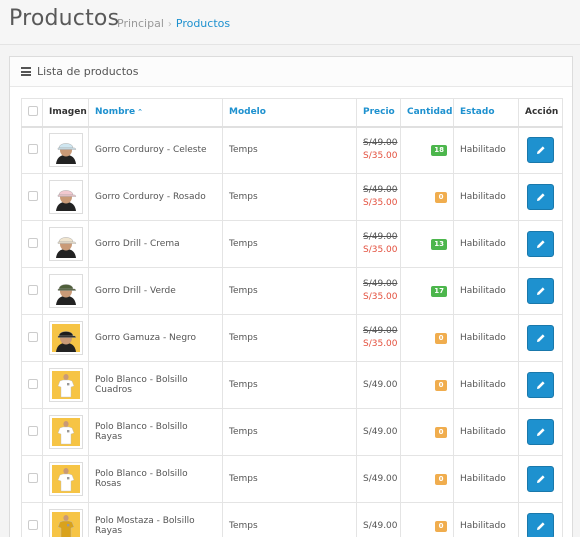 The height and width of the screenshot is (537, 580). I want to click on quantity-badge: 13, so click(439, 244).